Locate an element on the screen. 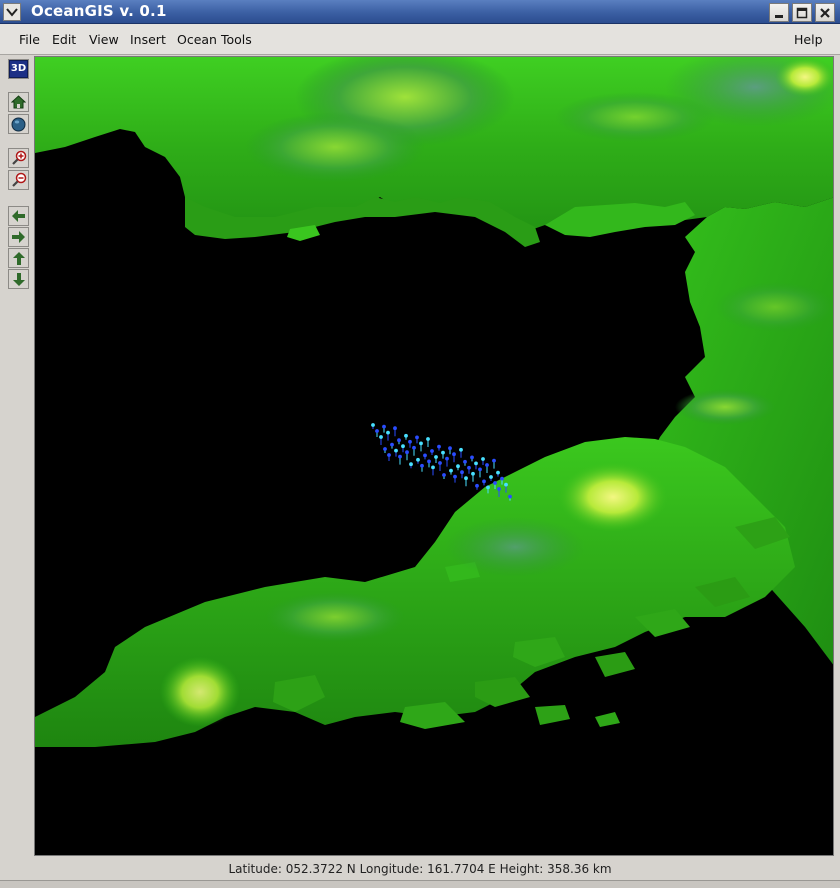  window-title: OceanGIS v. 0.1 is located at coordinates (99, 11).